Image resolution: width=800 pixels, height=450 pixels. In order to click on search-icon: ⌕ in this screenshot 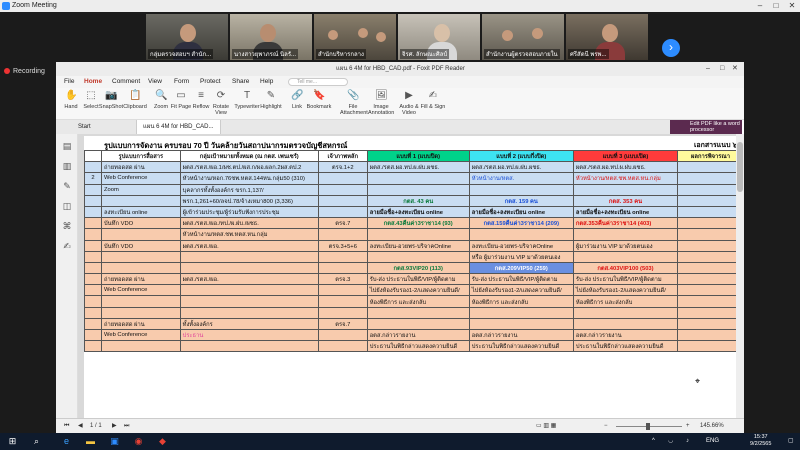, I will do `click(36, 441)`.